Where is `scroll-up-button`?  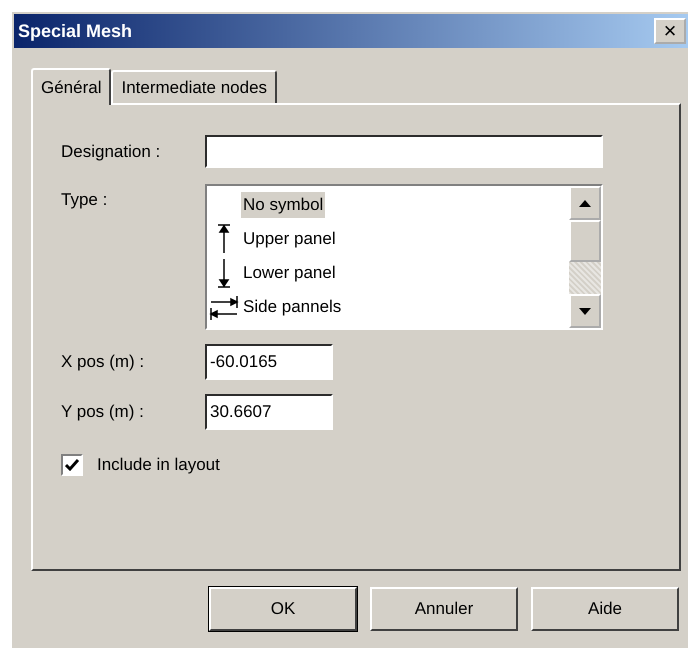
scroll-up-button is located at coordinates (585, 203).